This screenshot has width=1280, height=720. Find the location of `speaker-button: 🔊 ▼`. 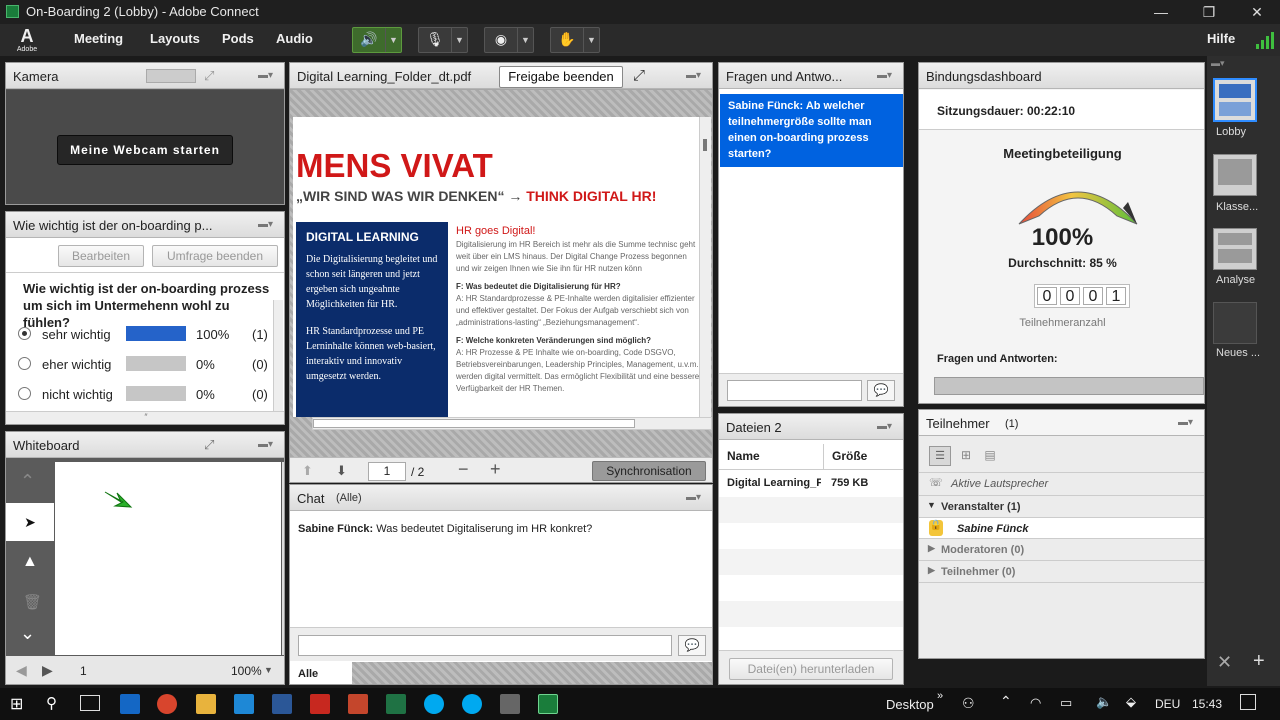

speaker-button: 🔊 ▼ is located at coordinates (377, 40).